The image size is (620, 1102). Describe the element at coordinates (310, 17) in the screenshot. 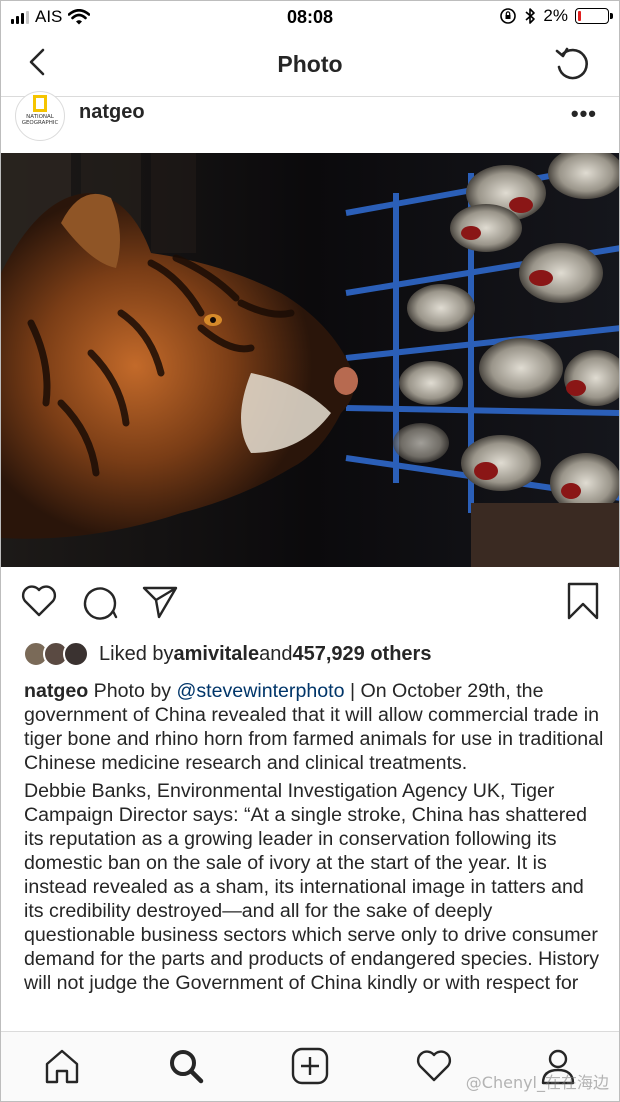

I see `status-bar: AIS 08:08 2%` at that location.